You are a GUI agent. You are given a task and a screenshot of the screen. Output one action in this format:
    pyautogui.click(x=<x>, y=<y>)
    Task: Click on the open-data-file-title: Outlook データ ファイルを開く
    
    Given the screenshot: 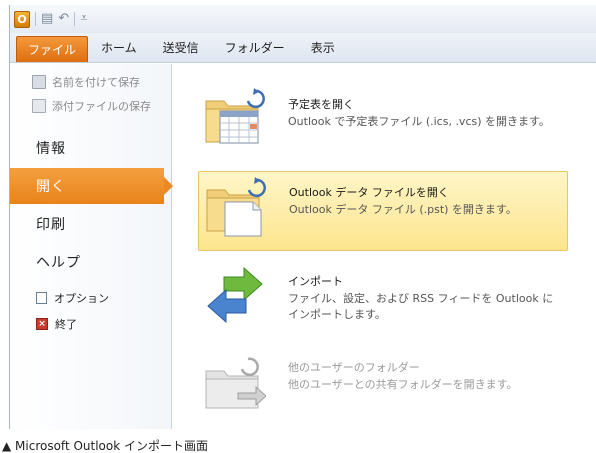 What is the action you would take?
    pyautogui.click(x=369, y=192)
    